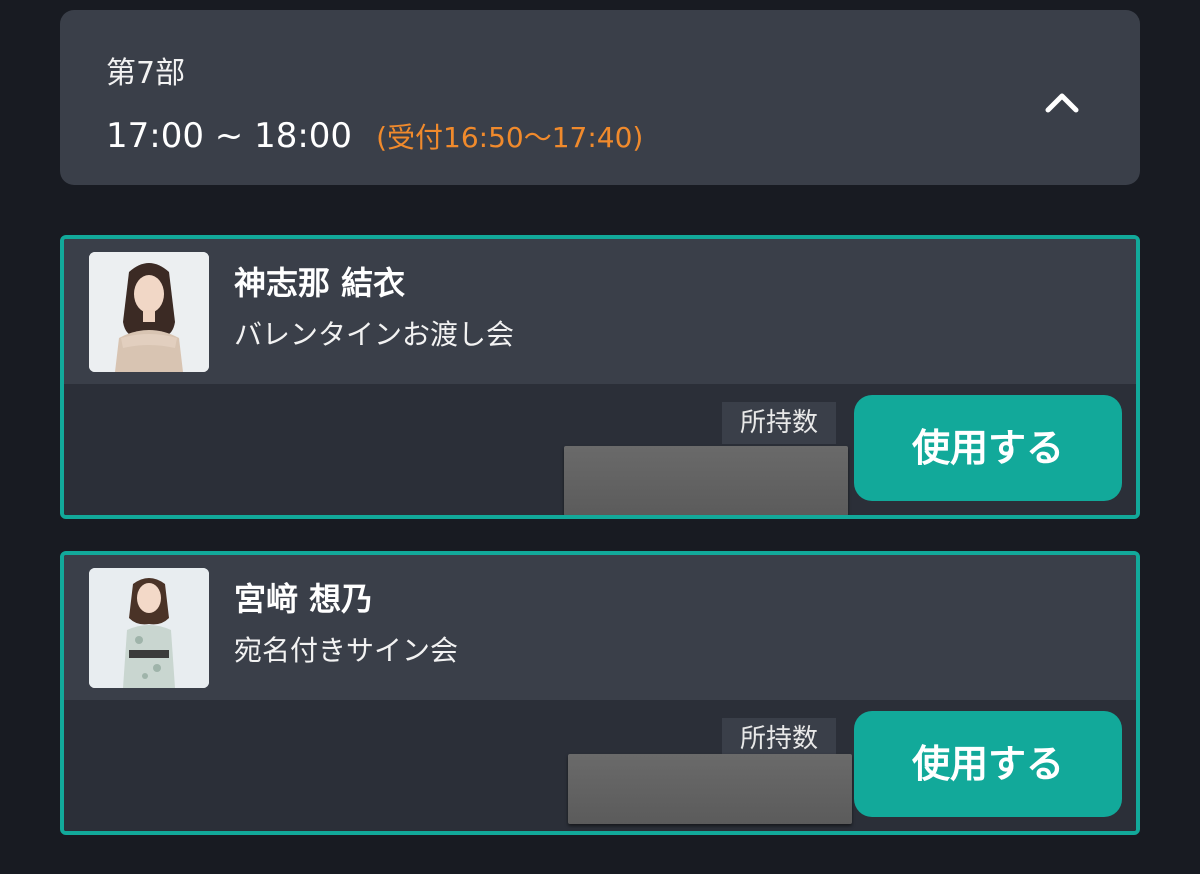 The width and height of the screenshot is (1200, 874). What do you see at coordinates (146, 73) in the screenshot?
I see `session-part-label: 第7部` at bounding box center [146, 73].